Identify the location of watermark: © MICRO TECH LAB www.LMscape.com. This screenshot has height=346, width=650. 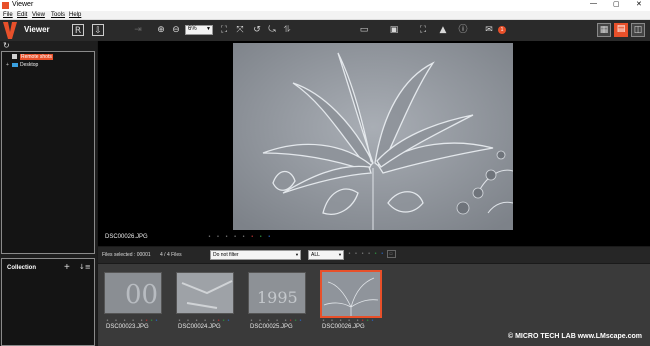
(575, 336).